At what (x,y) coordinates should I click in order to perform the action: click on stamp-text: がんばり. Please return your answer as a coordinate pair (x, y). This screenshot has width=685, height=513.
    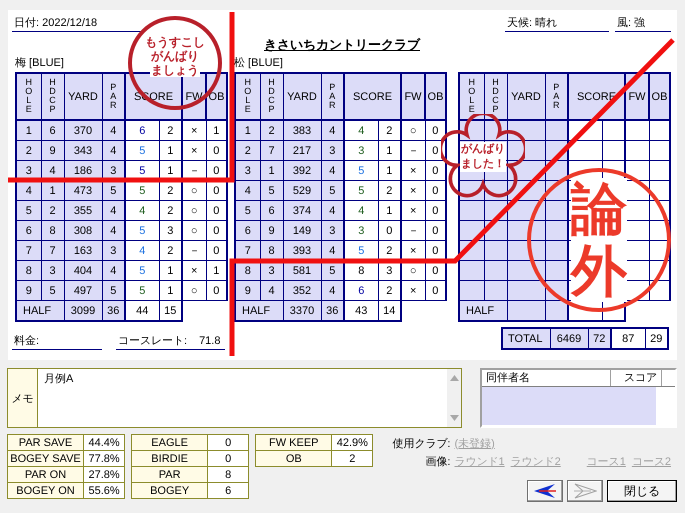
    Looking at the image, I should click on (483, 149).